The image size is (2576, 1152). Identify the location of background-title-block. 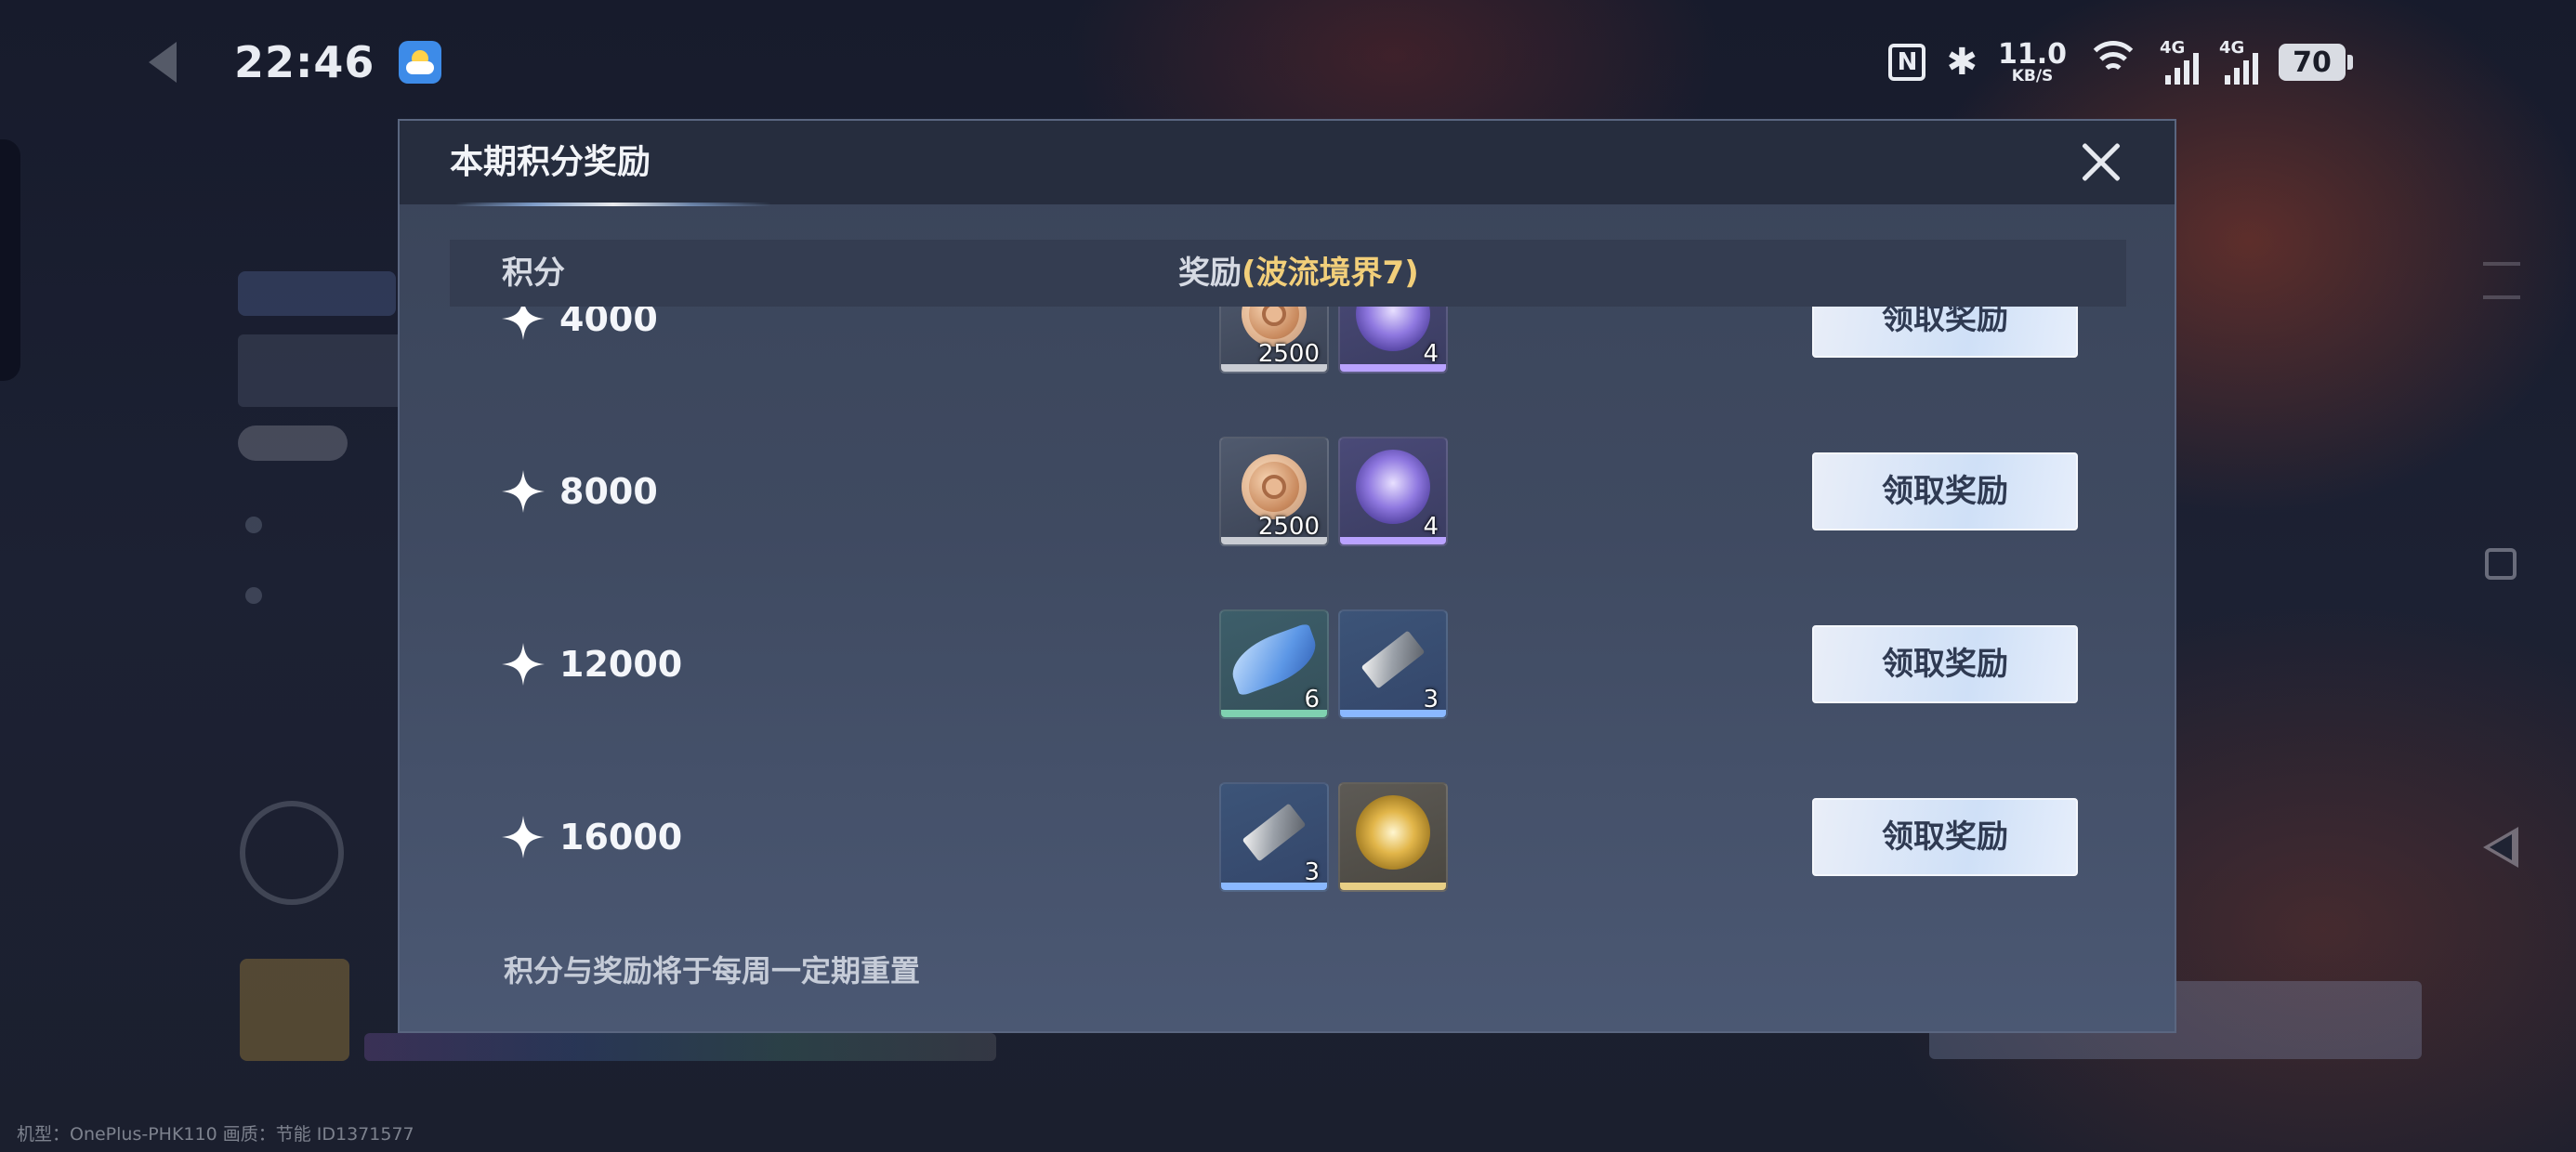
(321, 370).